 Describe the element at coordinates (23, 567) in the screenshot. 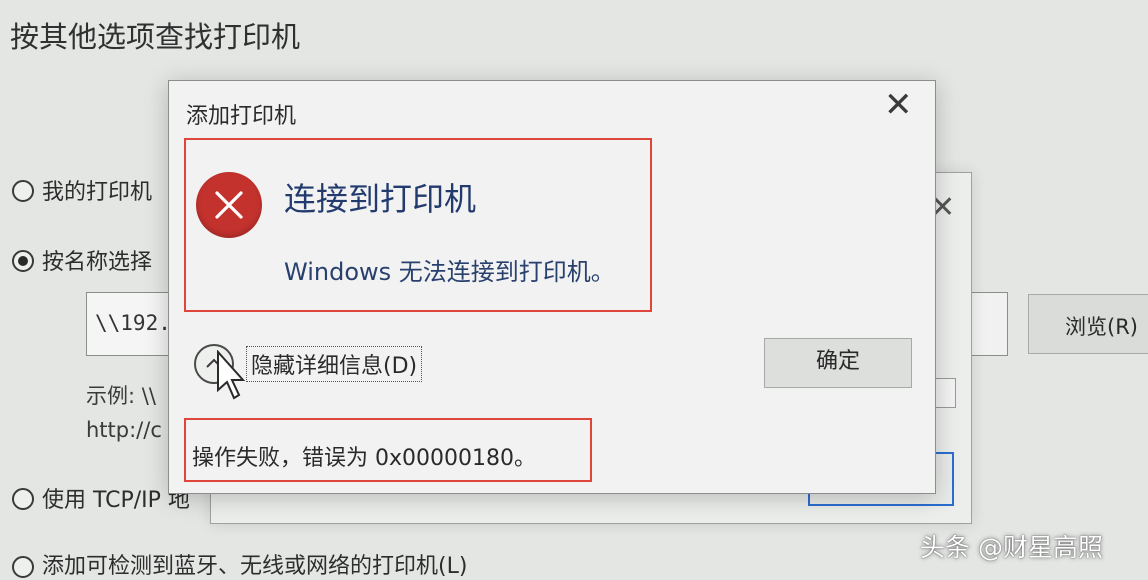

I see `radio-bluetooth` at that location.